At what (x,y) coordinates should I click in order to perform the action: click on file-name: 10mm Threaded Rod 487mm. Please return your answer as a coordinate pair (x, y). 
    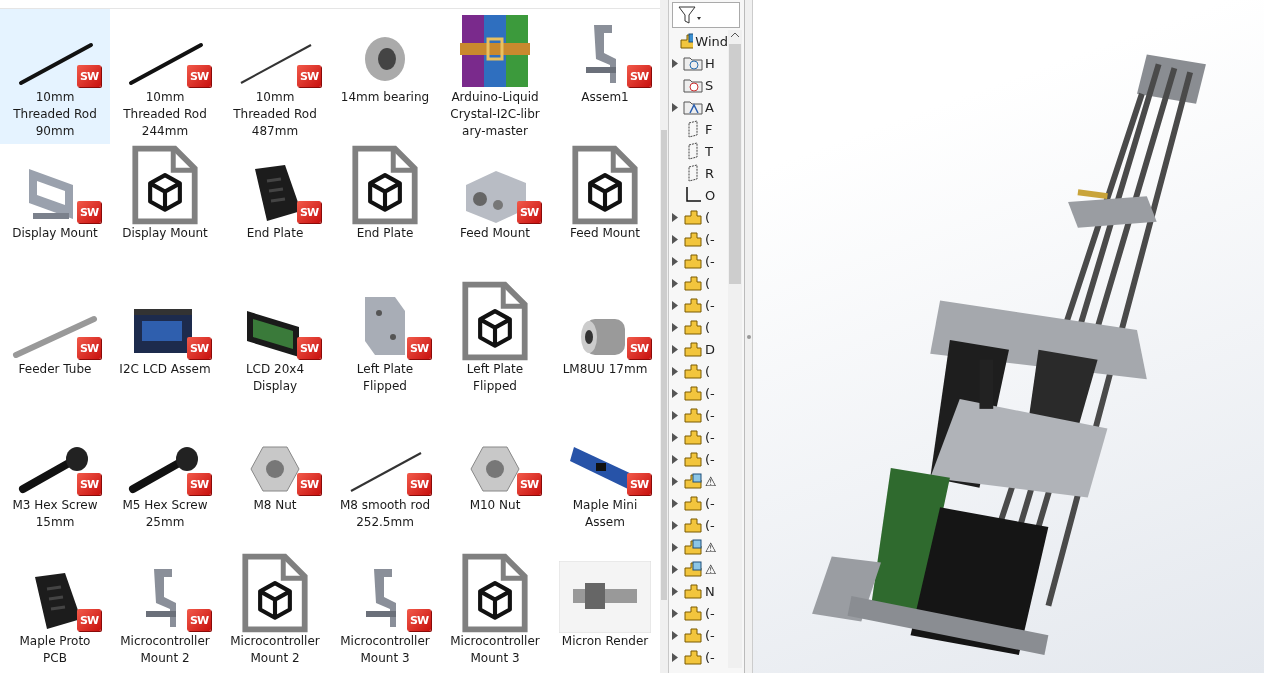
    Looking at the image, I should click on (275, 114).